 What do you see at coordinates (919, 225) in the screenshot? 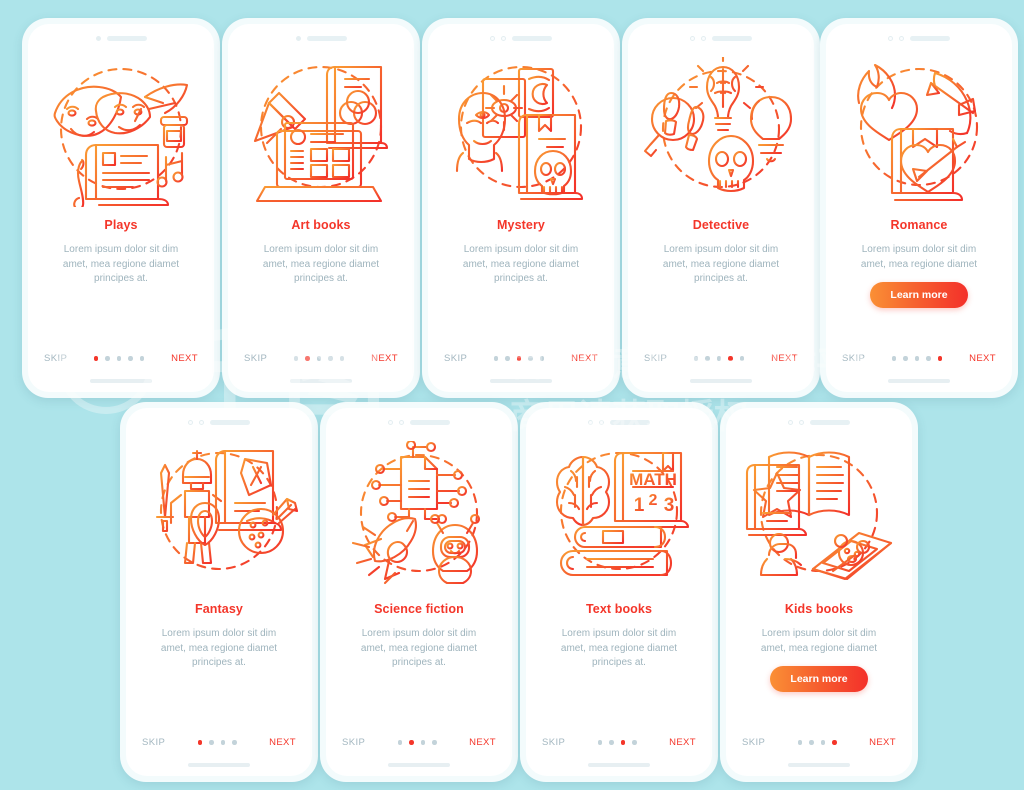
I see `screen-title: Romance` at bounding box center [919, 225].